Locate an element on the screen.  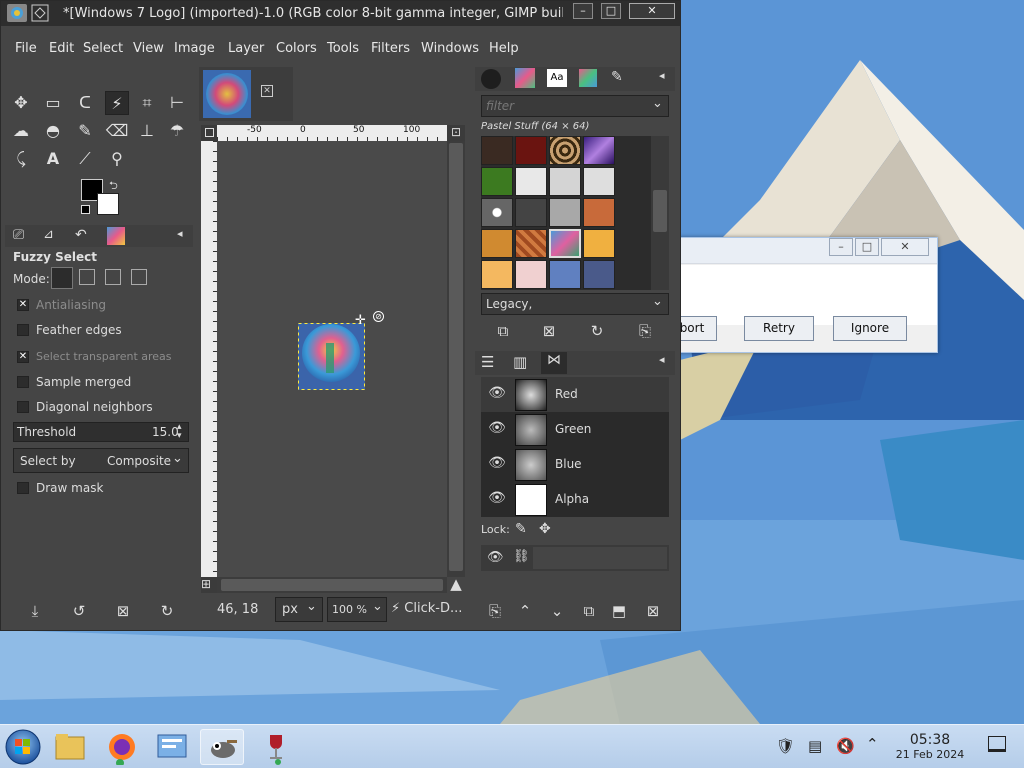
delete-options-icon: ⊠ is located at coordinates (123, 611).